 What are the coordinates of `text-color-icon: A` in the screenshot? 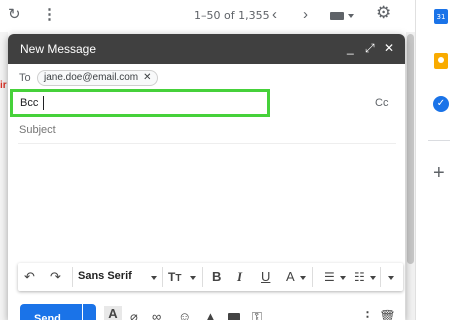 It's located at (290, 277).